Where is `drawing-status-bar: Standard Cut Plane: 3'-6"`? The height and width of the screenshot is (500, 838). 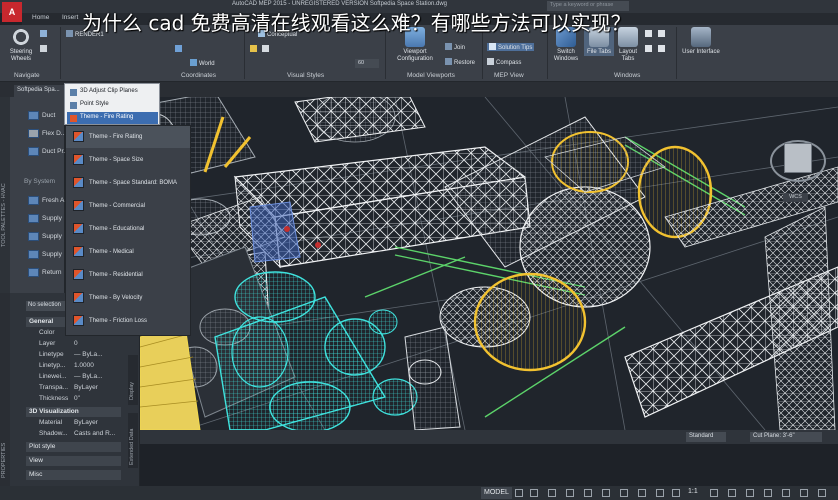 drawing-status-bar: Standard Cut Plane: 3'-6" is located at coordinates (489, 437).